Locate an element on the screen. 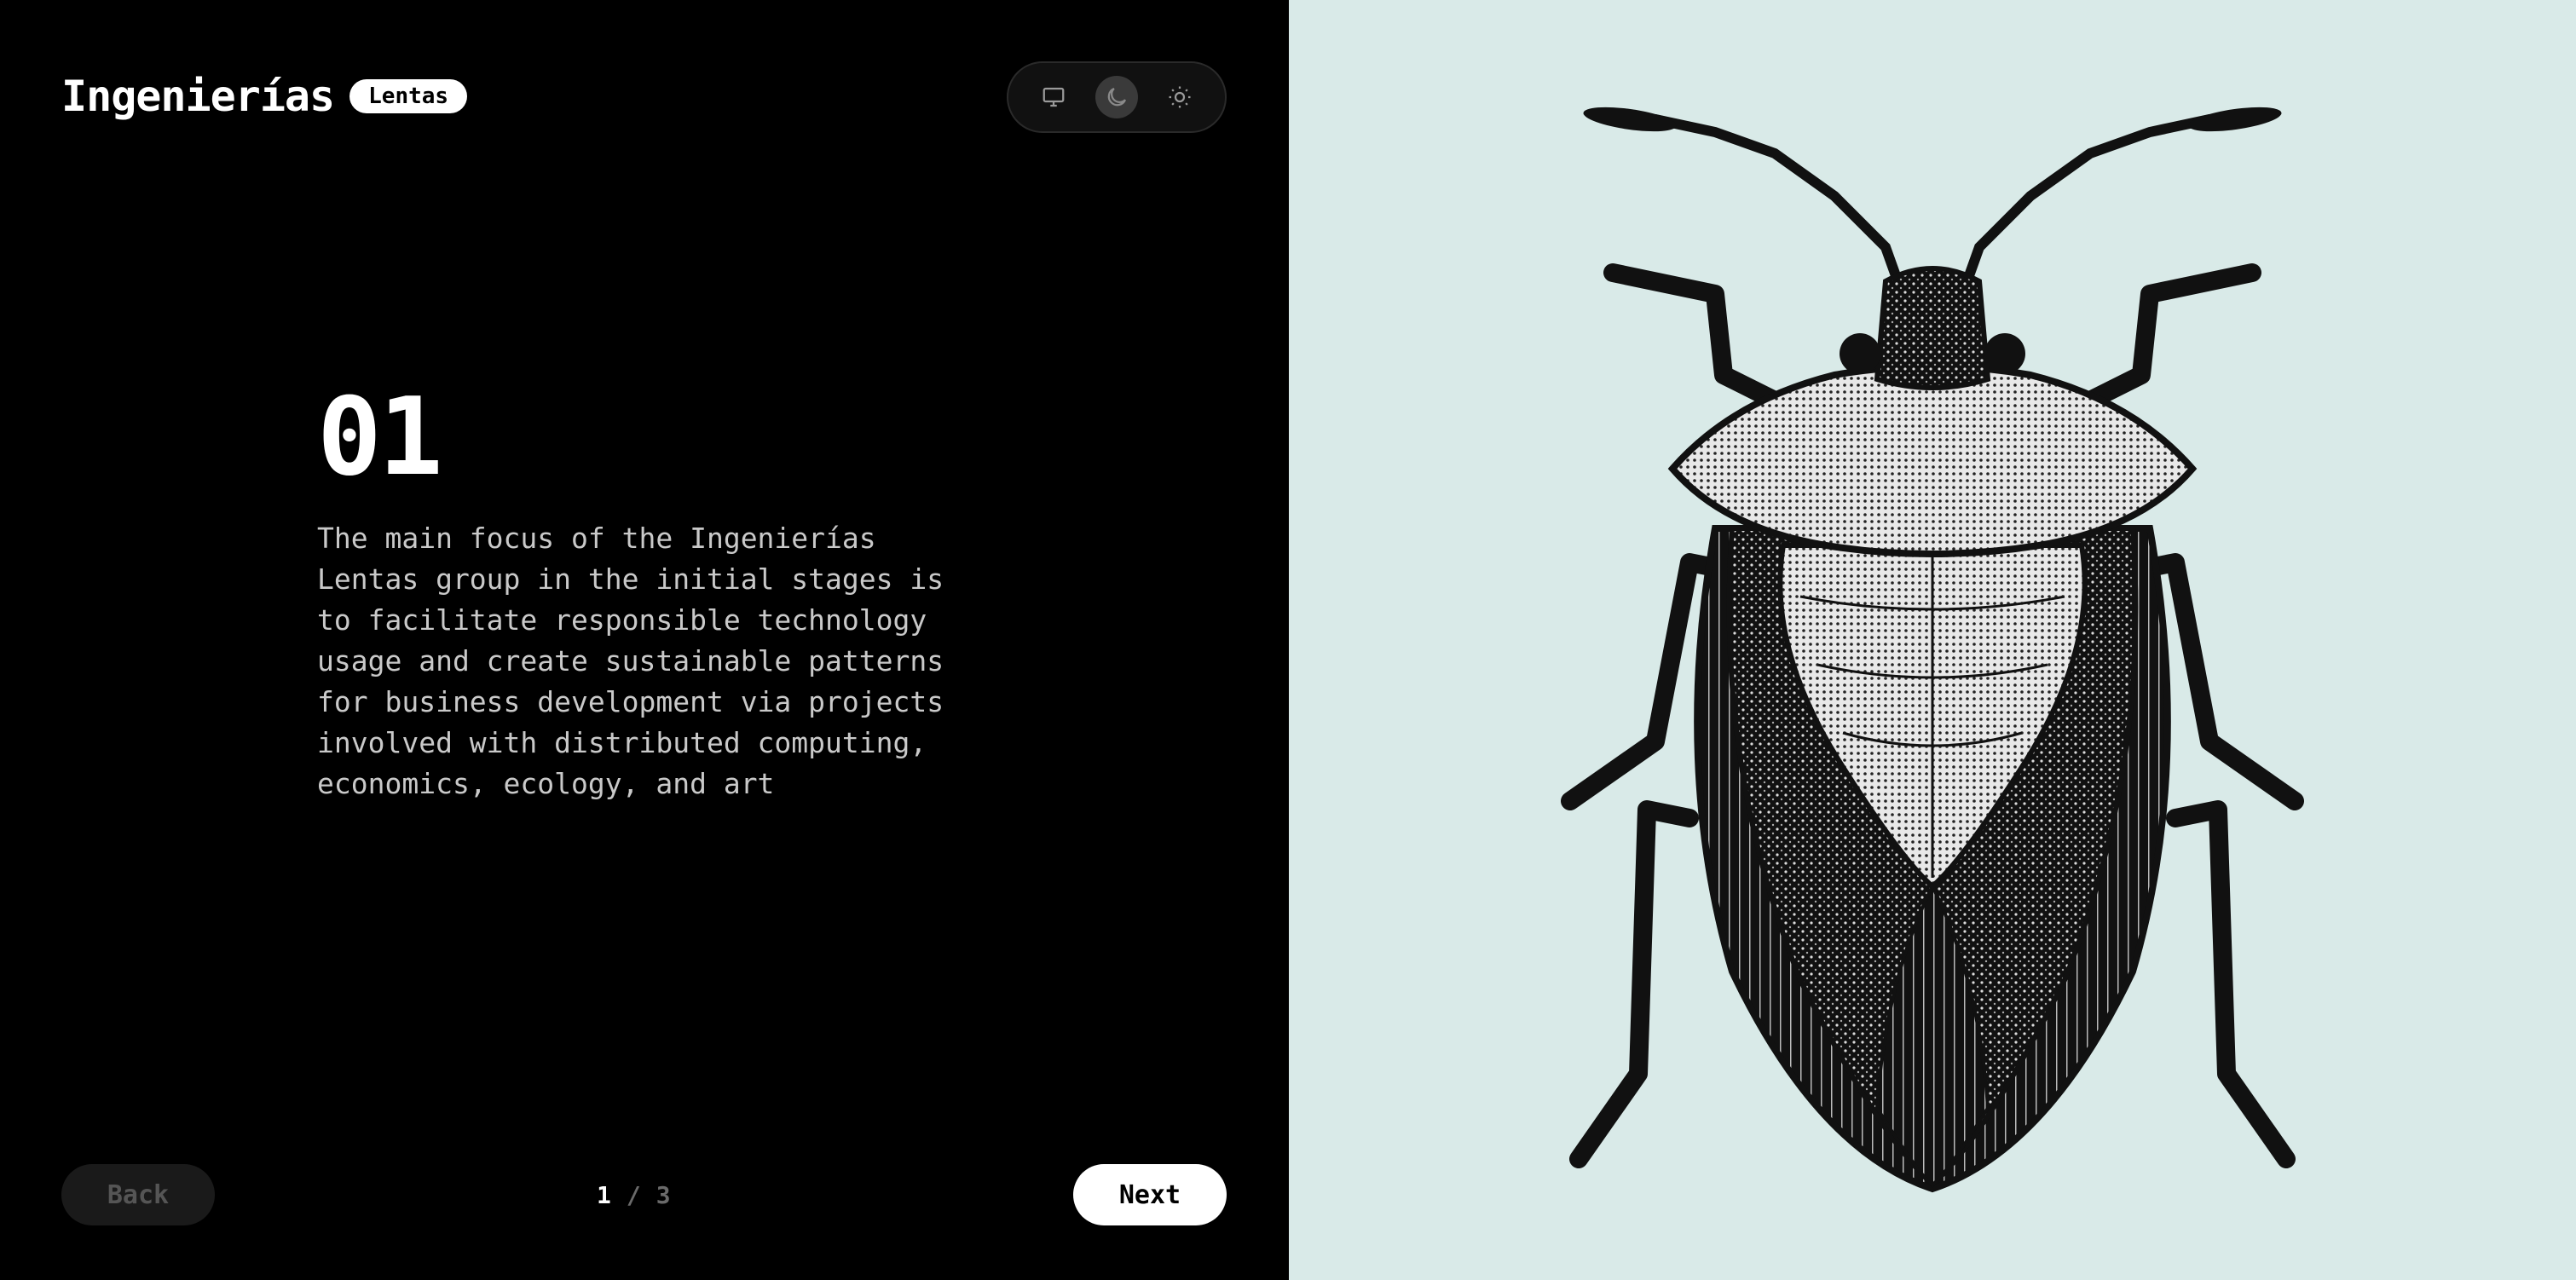  antenna-right is located at coordinates (2084, 213).